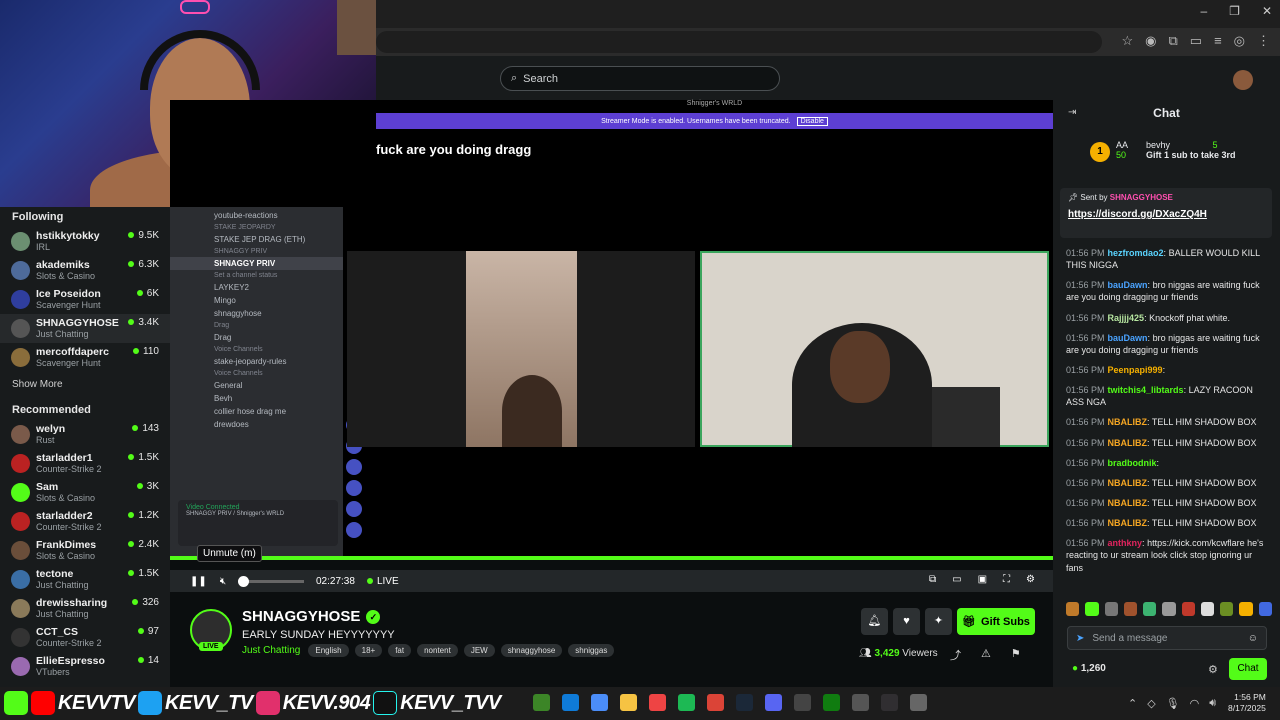  Describe the element at coordinates (1203, 11) in the screenshot. I see `minimize-icon: –` at that location.